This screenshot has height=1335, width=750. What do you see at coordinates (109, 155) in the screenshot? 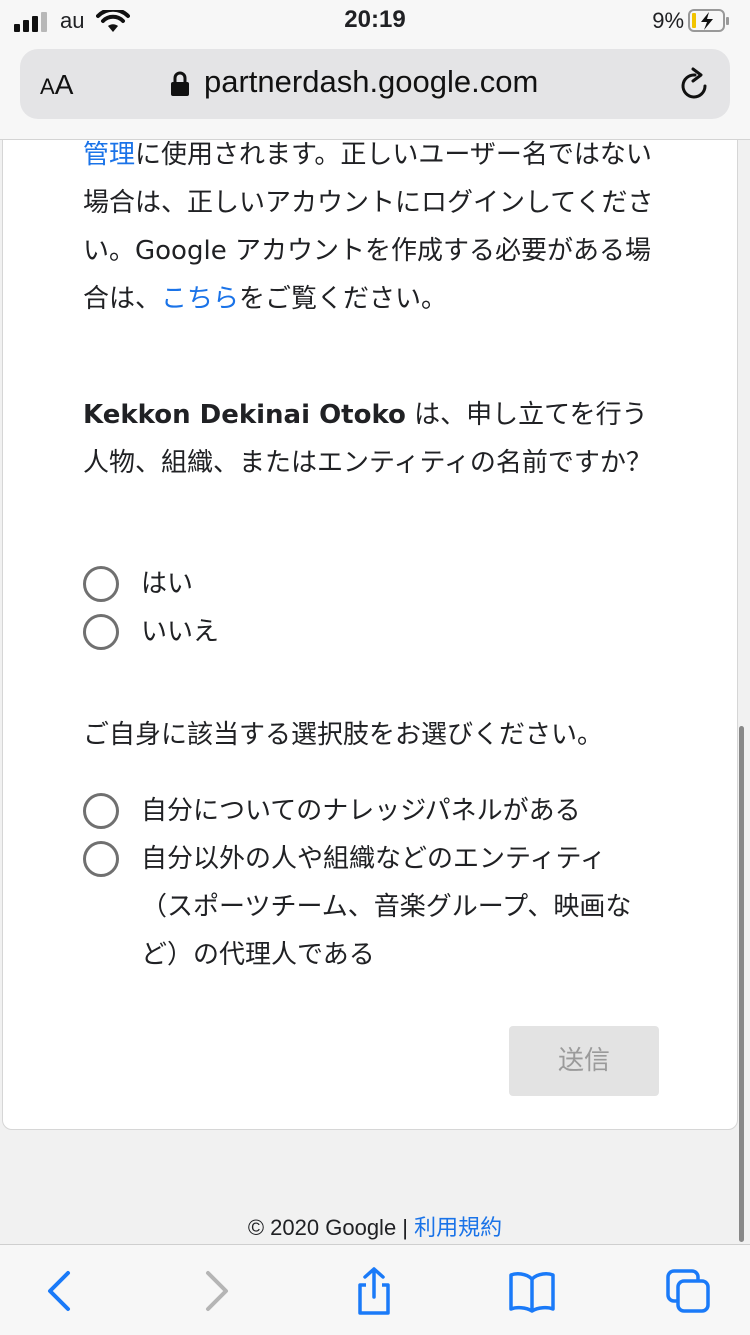
I see `manage-link: 管理` at bounding box center [109, 155].